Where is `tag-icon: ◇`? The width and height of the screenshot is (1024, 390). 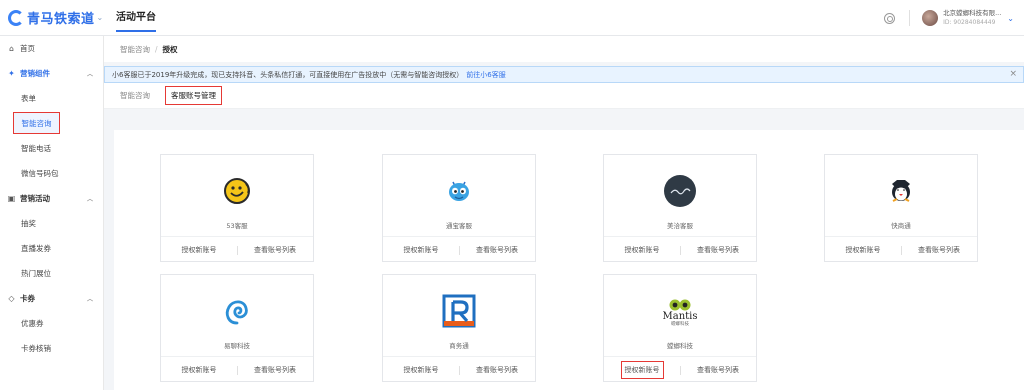 tag-icon: ◇ is located at coordinates (11, 298).